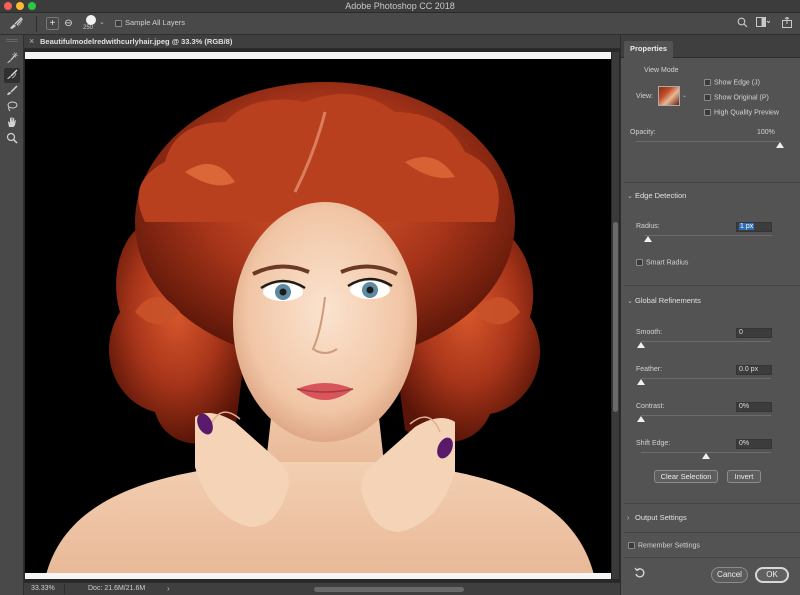 This screenshot has height=595, width=800. I want to click on options-bar: + ⊖ 250 ⌄ Sample All Layers, so click(400, 24).